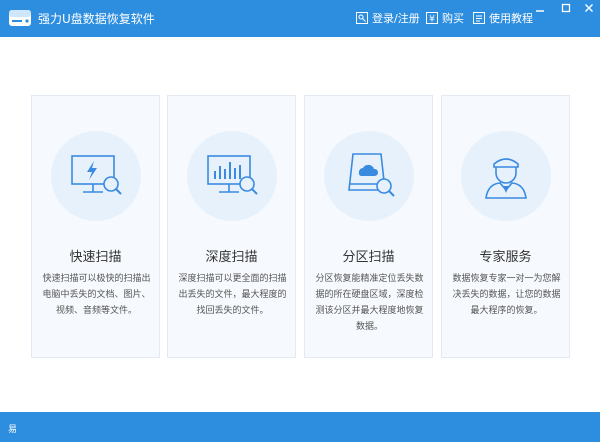 The height and width of the screenshot is (442, 600). What do you see at coordinates (95, 257) in the screenshot?
I see `card-title: 快速扫描` at bounding box center [95, 257].